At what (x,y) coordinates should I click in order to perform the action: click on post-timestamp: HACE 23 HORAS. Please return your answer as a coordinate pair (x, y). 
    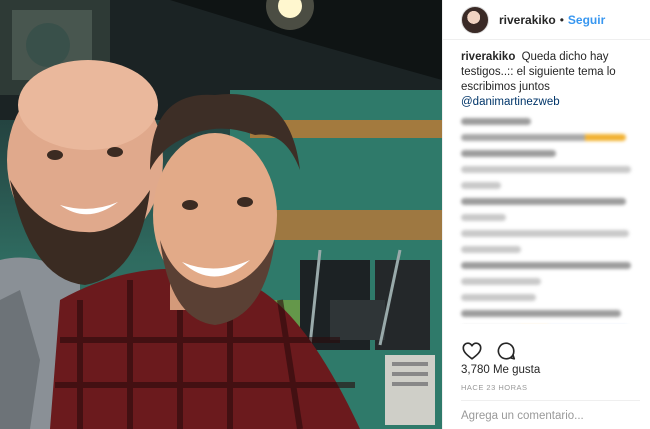
    Looking at the image, I should click on (494, 387).